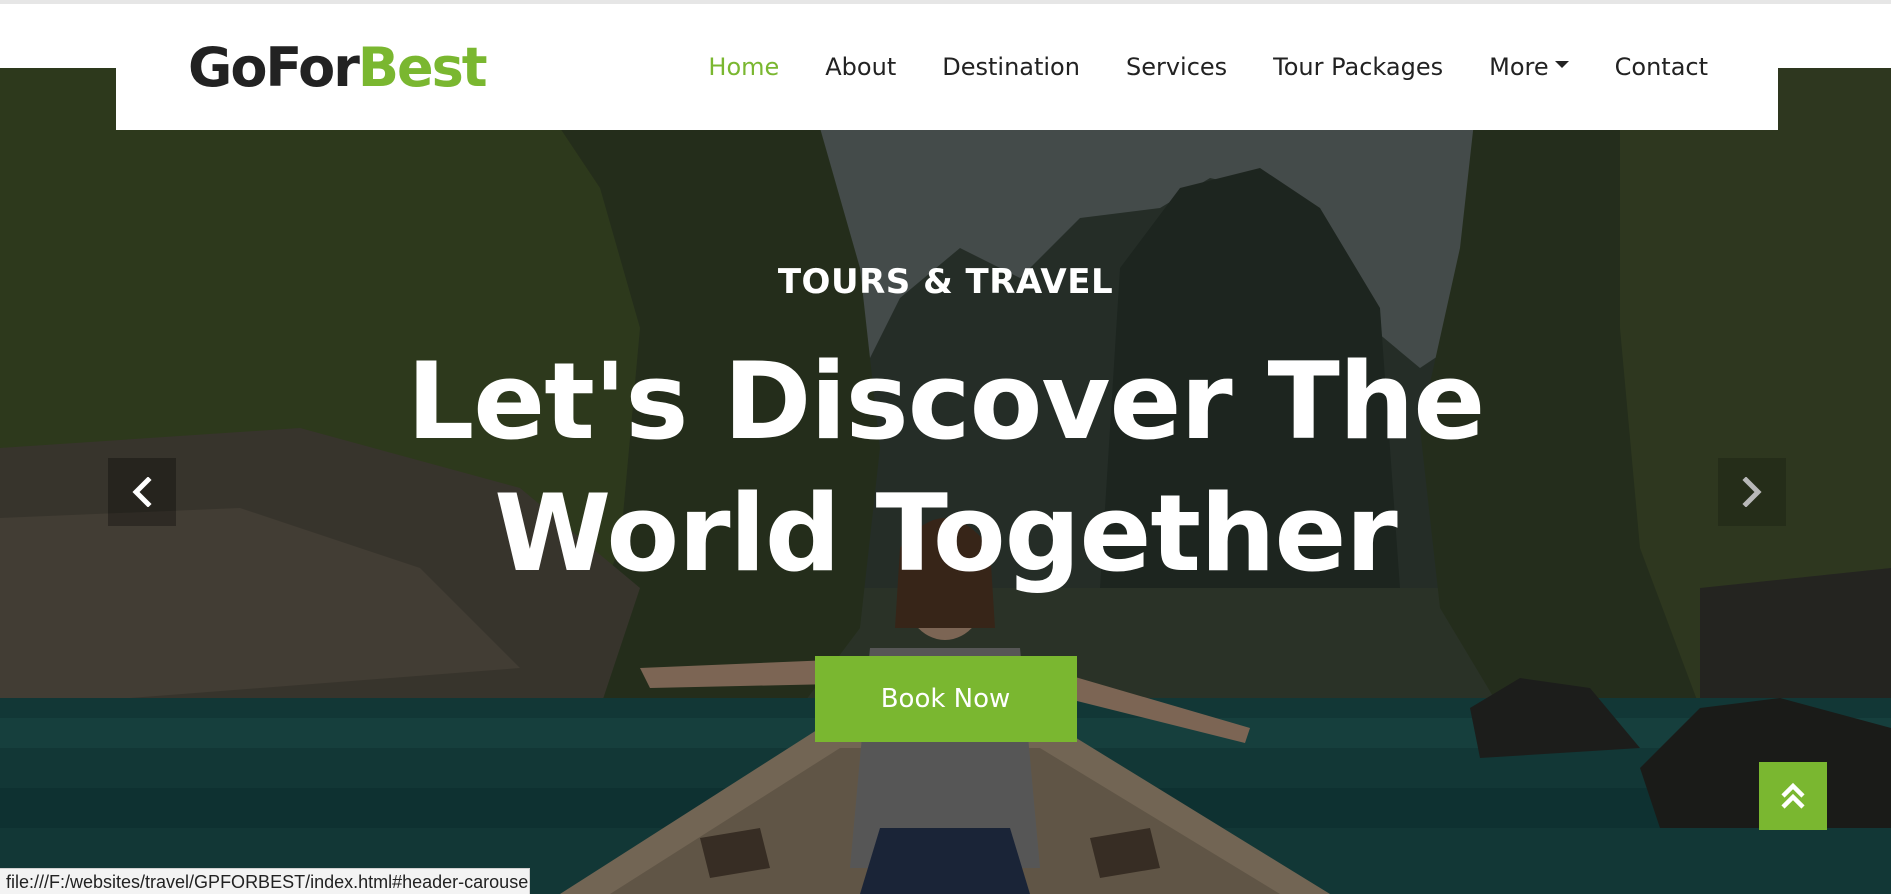 This screenshot has width=1891, height=894. What do you see at coordinates (945, 699) in the screenshot?
I see `book-now-button: Book Now` at bounding box center [945, 699].